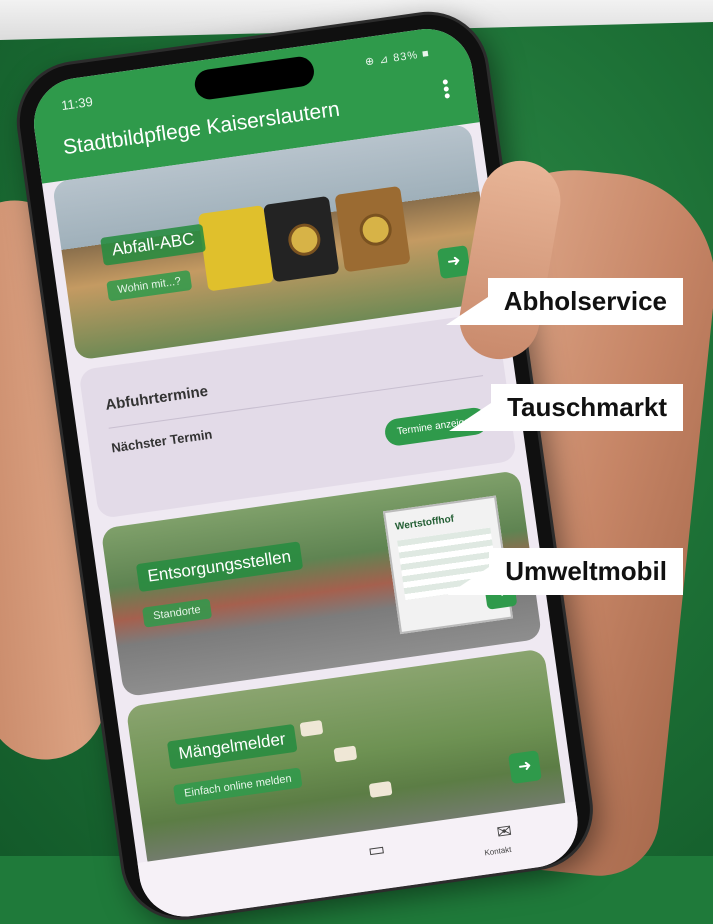 This screenshot has width=713, height=924. What do you see at coordinates (377, 849) in the screenshot?
I see `calendar-icon: ▭` at bounding box center [377, 849].